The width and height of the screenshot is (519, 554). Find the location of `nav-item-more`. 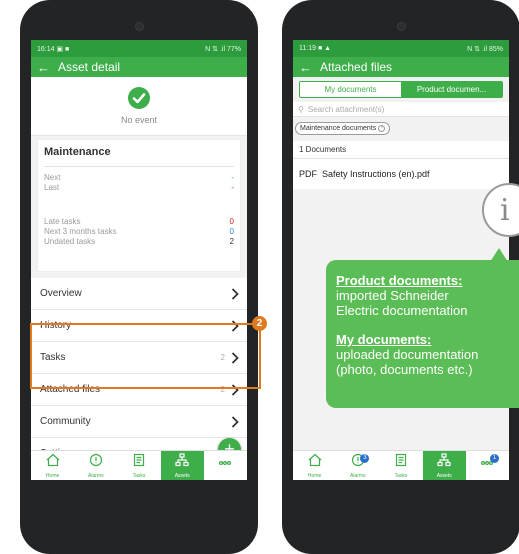

nav-item-more is located at coordinates (225, 465).